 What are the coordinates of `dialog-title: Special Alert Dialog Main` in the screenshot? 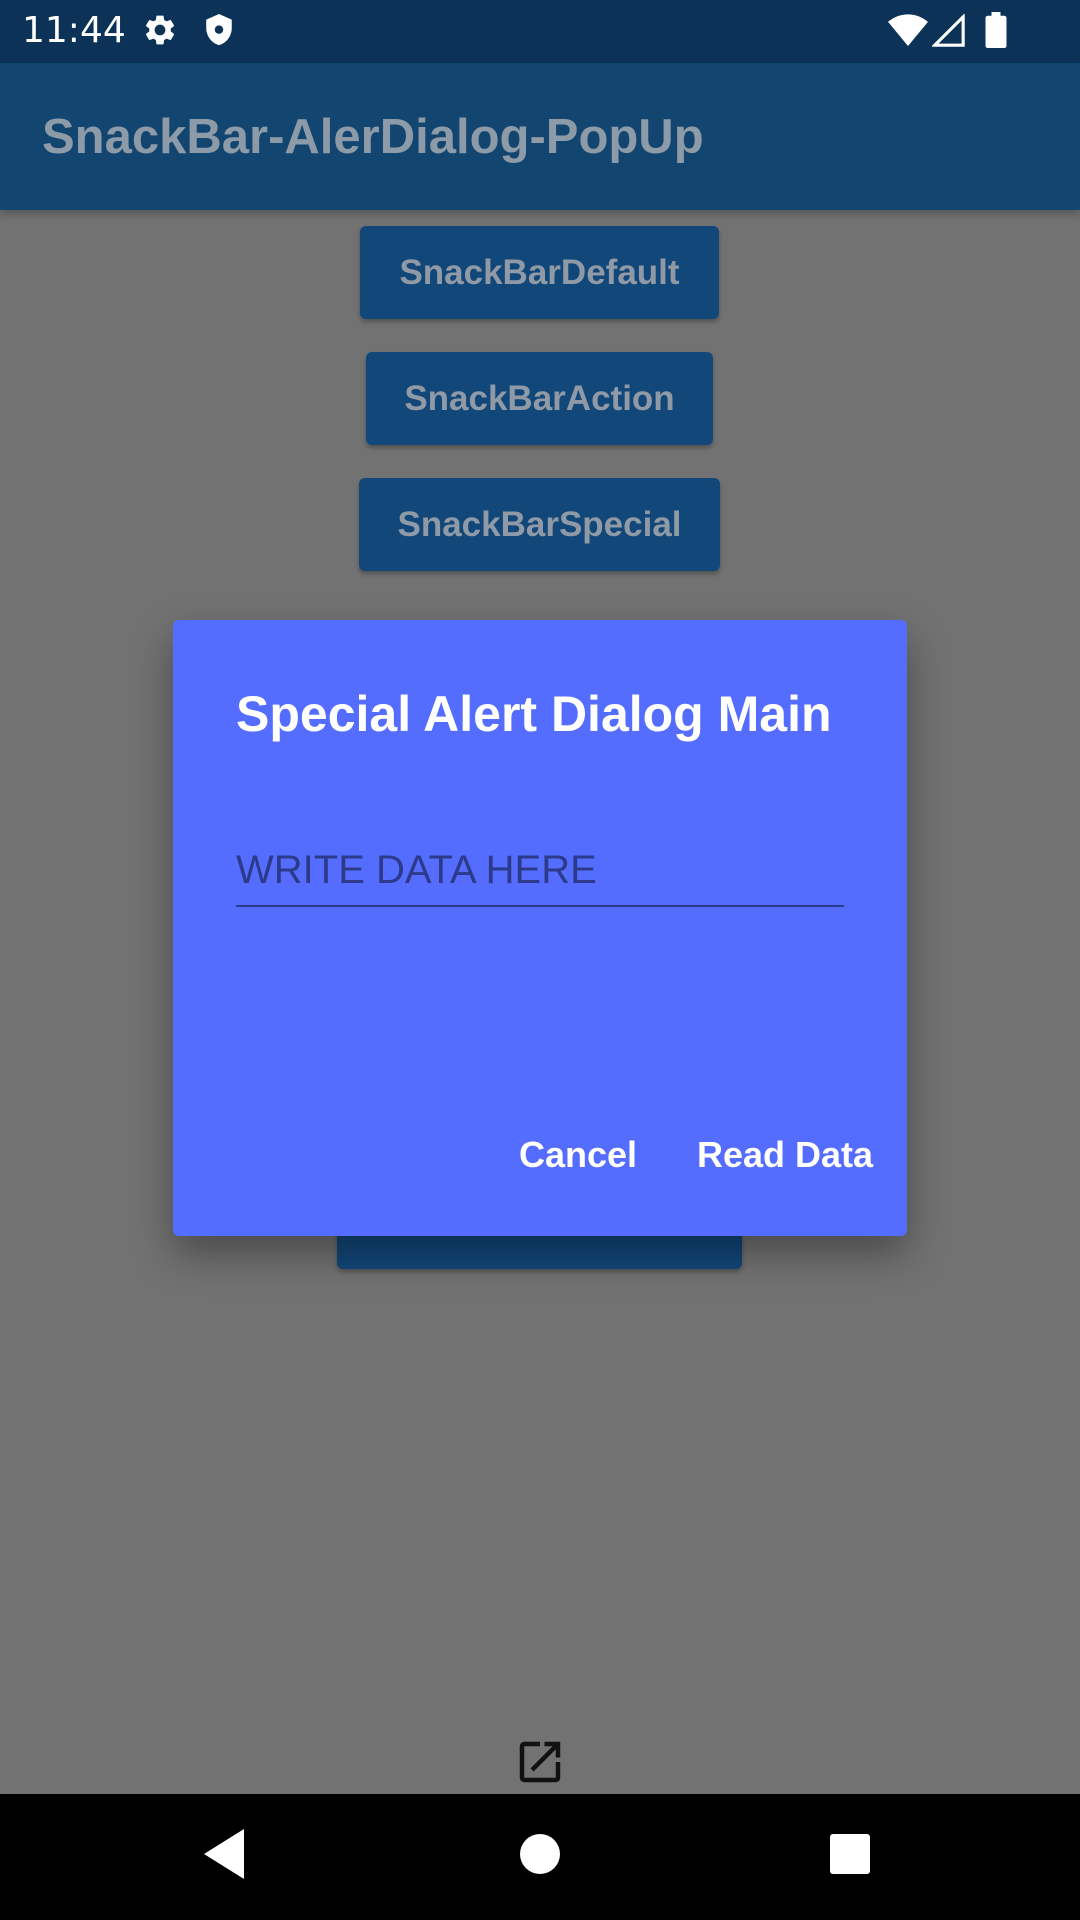 It's located at (534, 714).